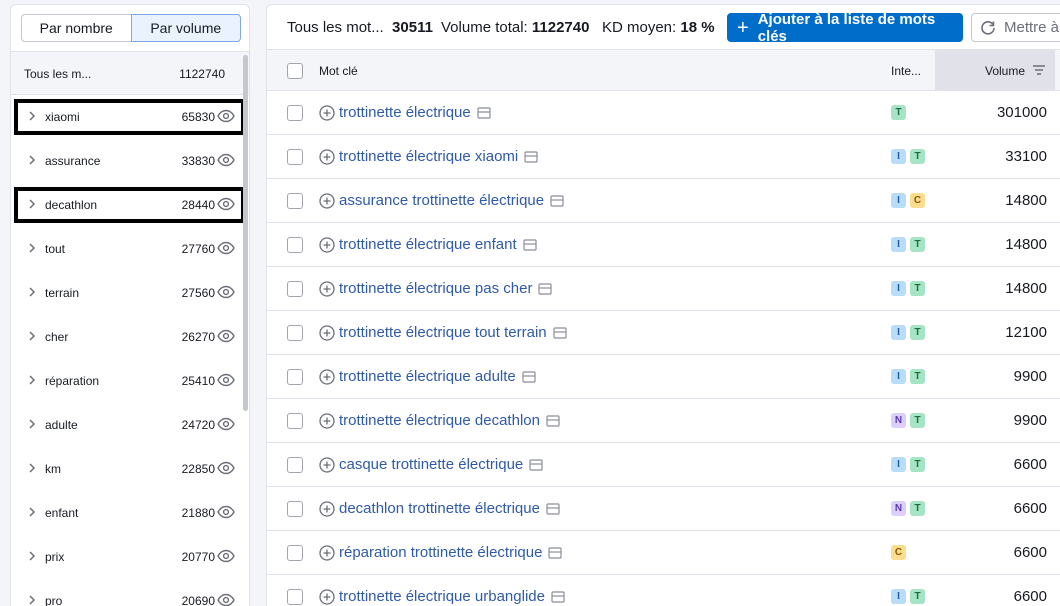 This screenshot has width=1060, height=606. What do you see at coordinates (1015, 27) in the screenshot?
I see `update-button: Mettre à` at bounding box center [1015, 27].